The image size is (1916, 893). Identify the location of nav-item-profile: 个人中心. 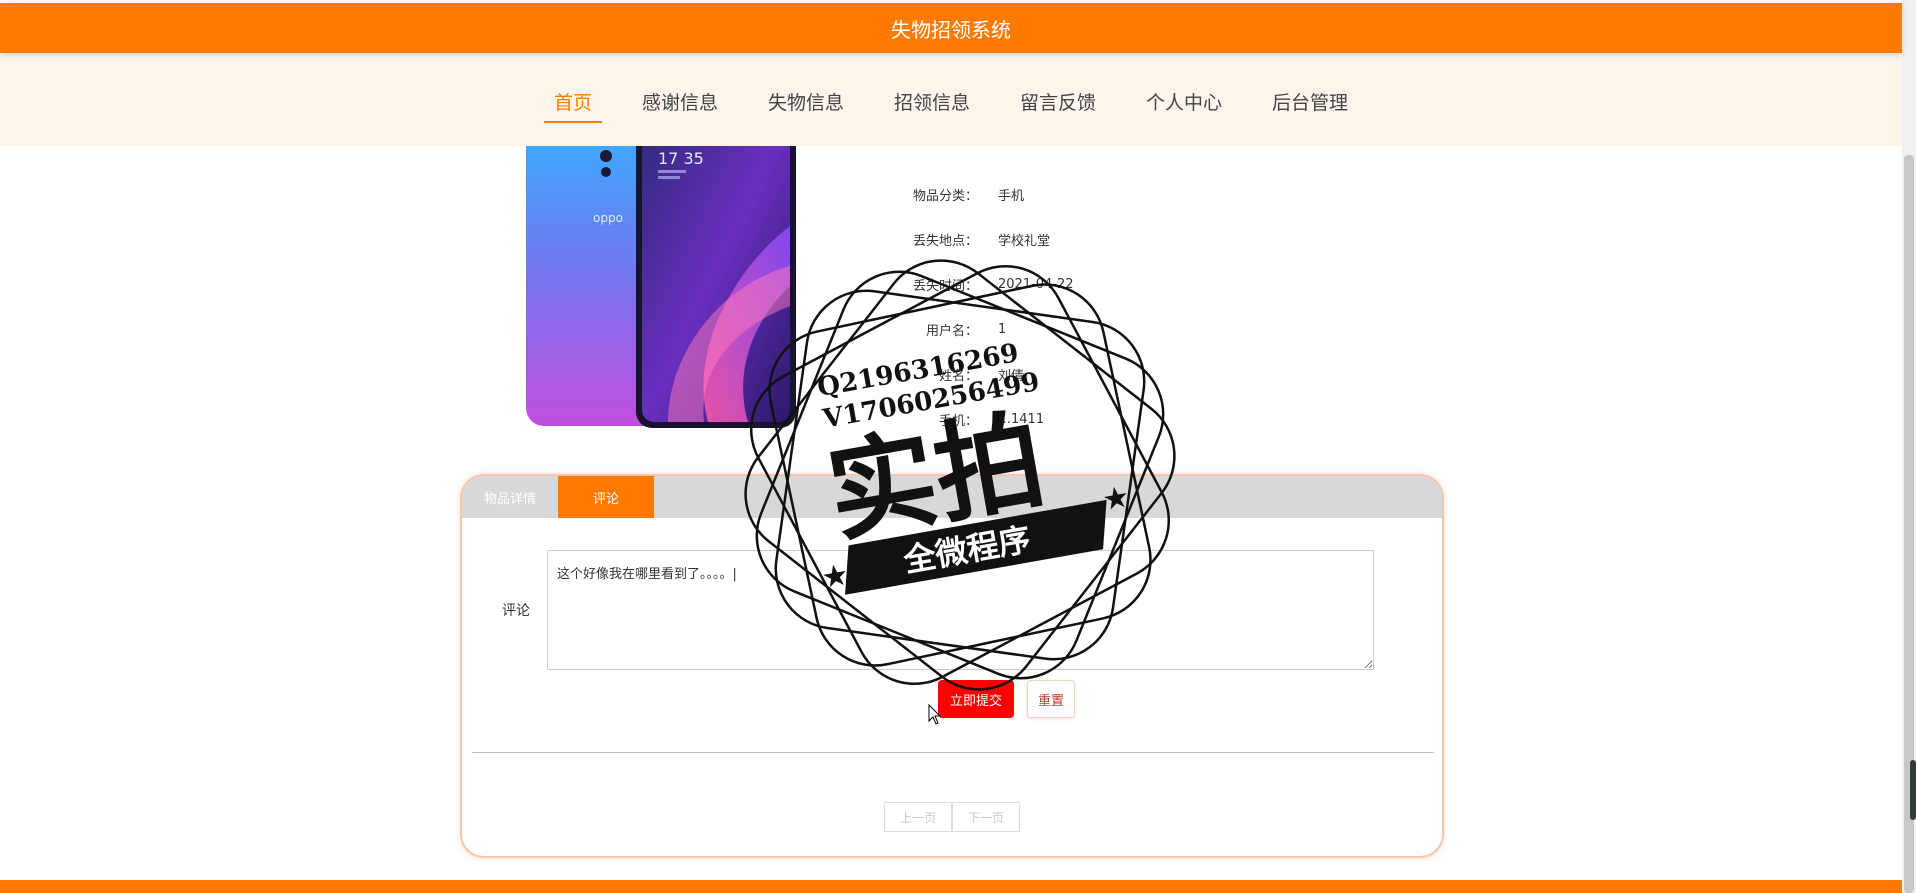
(1184, 102).